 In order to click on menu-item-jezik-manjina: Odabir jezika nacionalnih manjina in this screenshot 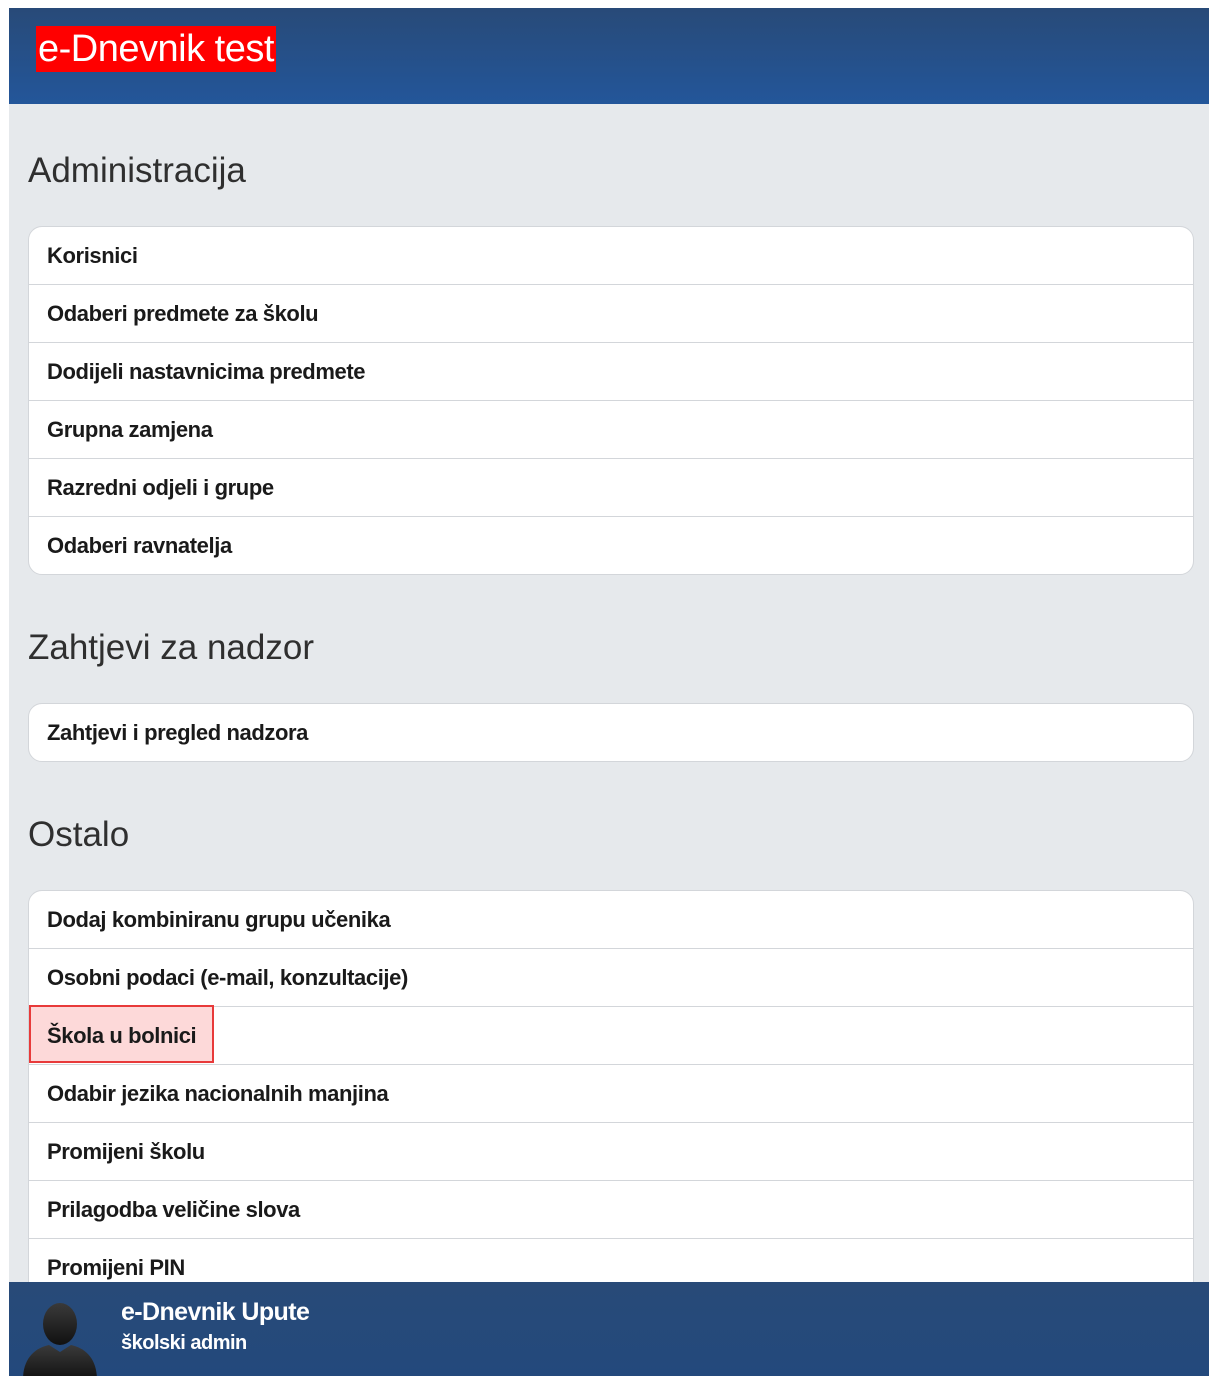, I will do `click(611, 1093)`.